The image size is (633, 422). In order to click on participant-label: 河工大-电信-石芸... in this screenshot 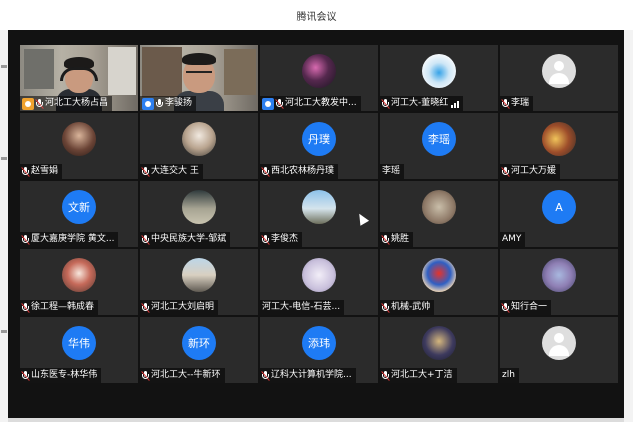, I will do `click(302, 307)`.